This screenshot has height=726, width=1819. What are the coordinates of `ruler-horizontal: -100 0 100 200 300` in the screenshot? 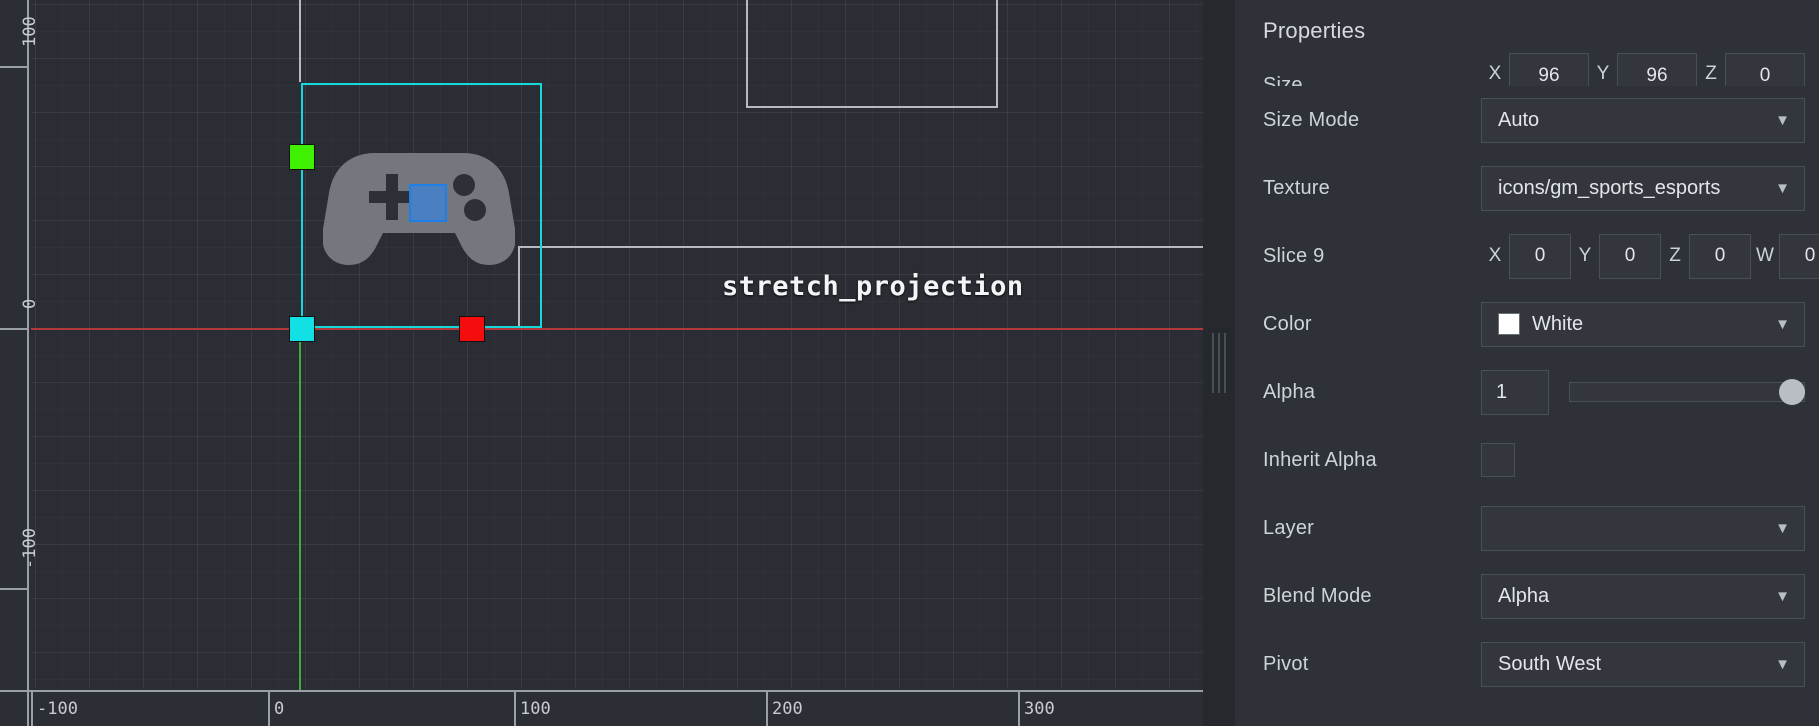 It's located at (601, 708).